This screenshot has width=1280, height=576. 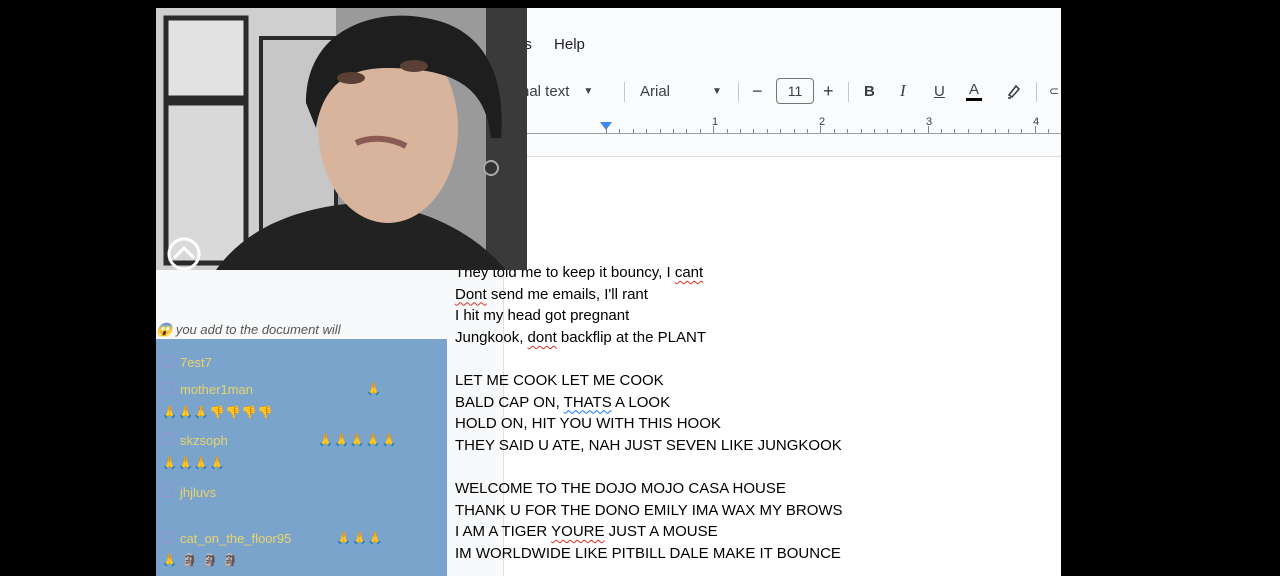 I want to click on document-line: I AM A TIGER YOURE JUST A MOUSE, so click(x=649, y=532).